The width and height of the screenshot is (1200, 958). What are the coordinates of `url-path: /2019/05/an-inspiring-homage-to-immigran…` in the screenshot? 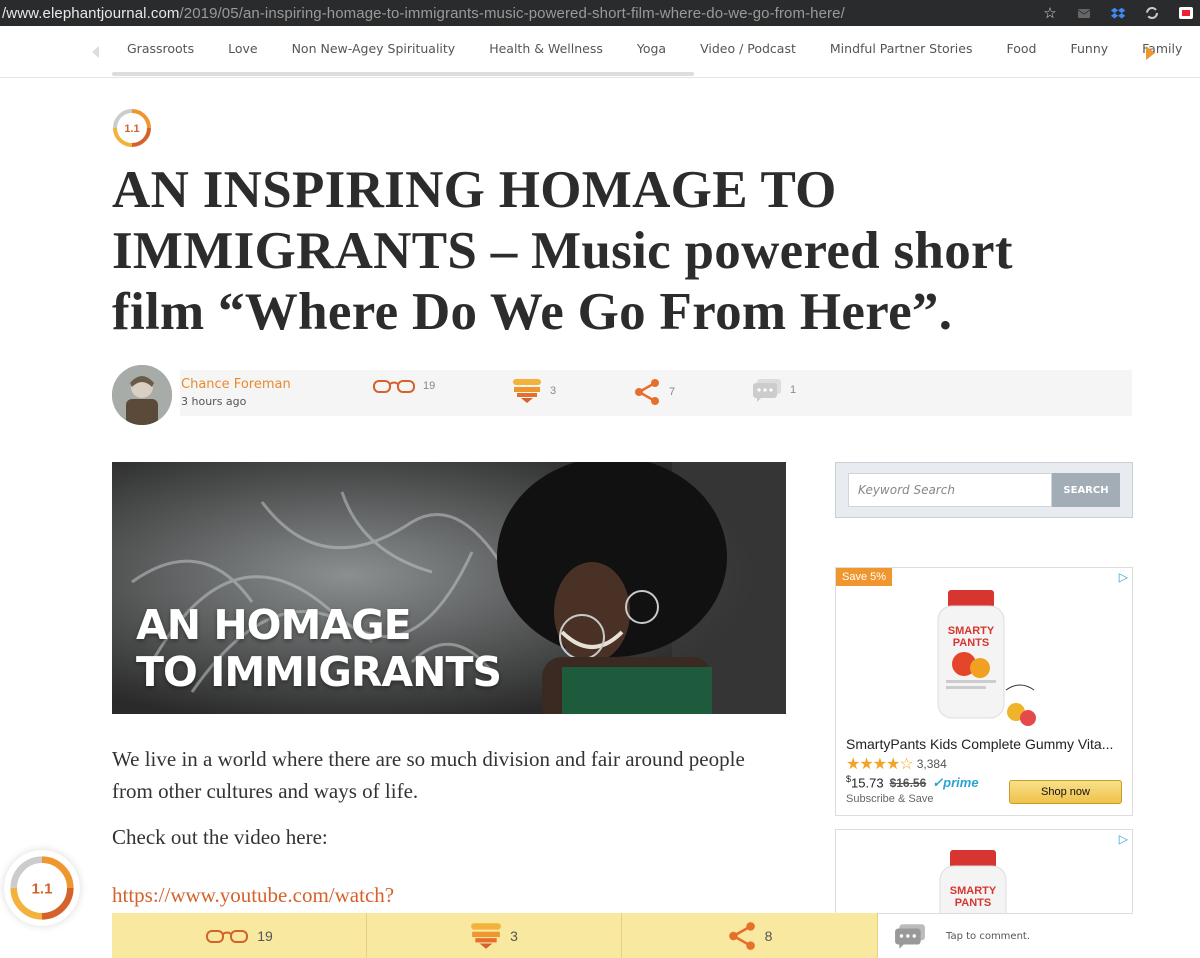 It's located at (512, 13).